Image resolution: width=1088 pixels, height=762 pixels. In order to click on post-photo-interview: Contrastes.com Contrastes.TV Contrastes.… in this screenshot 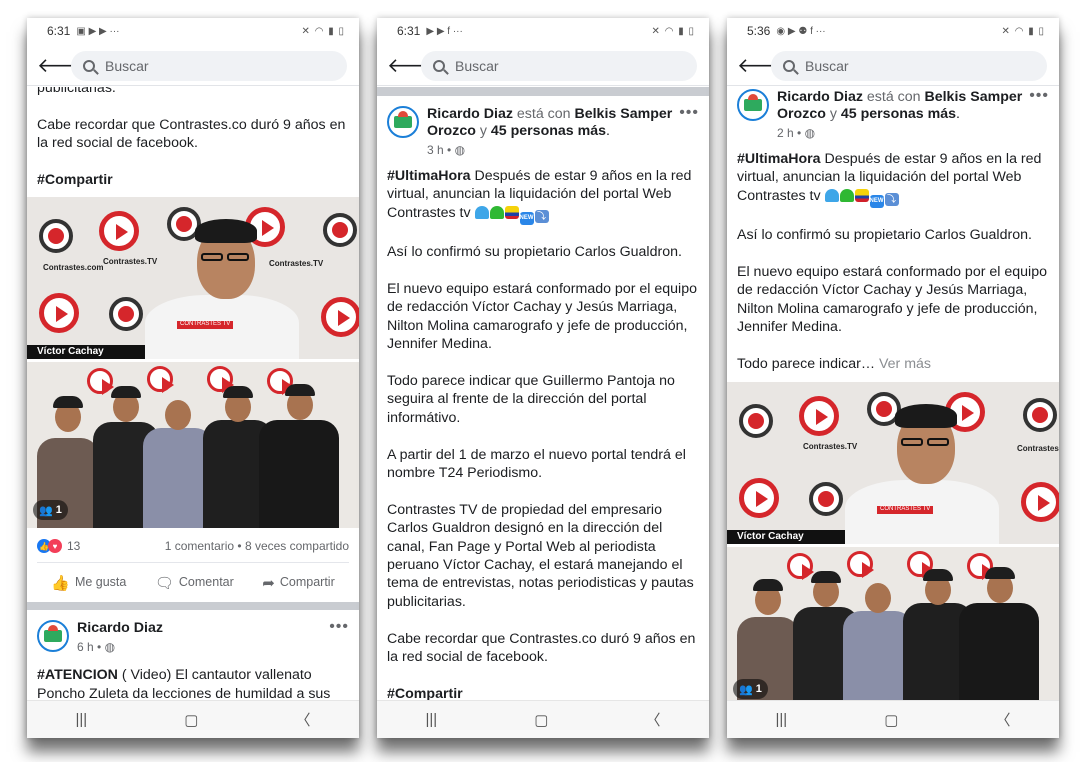, I will do `click(193, 278)`.